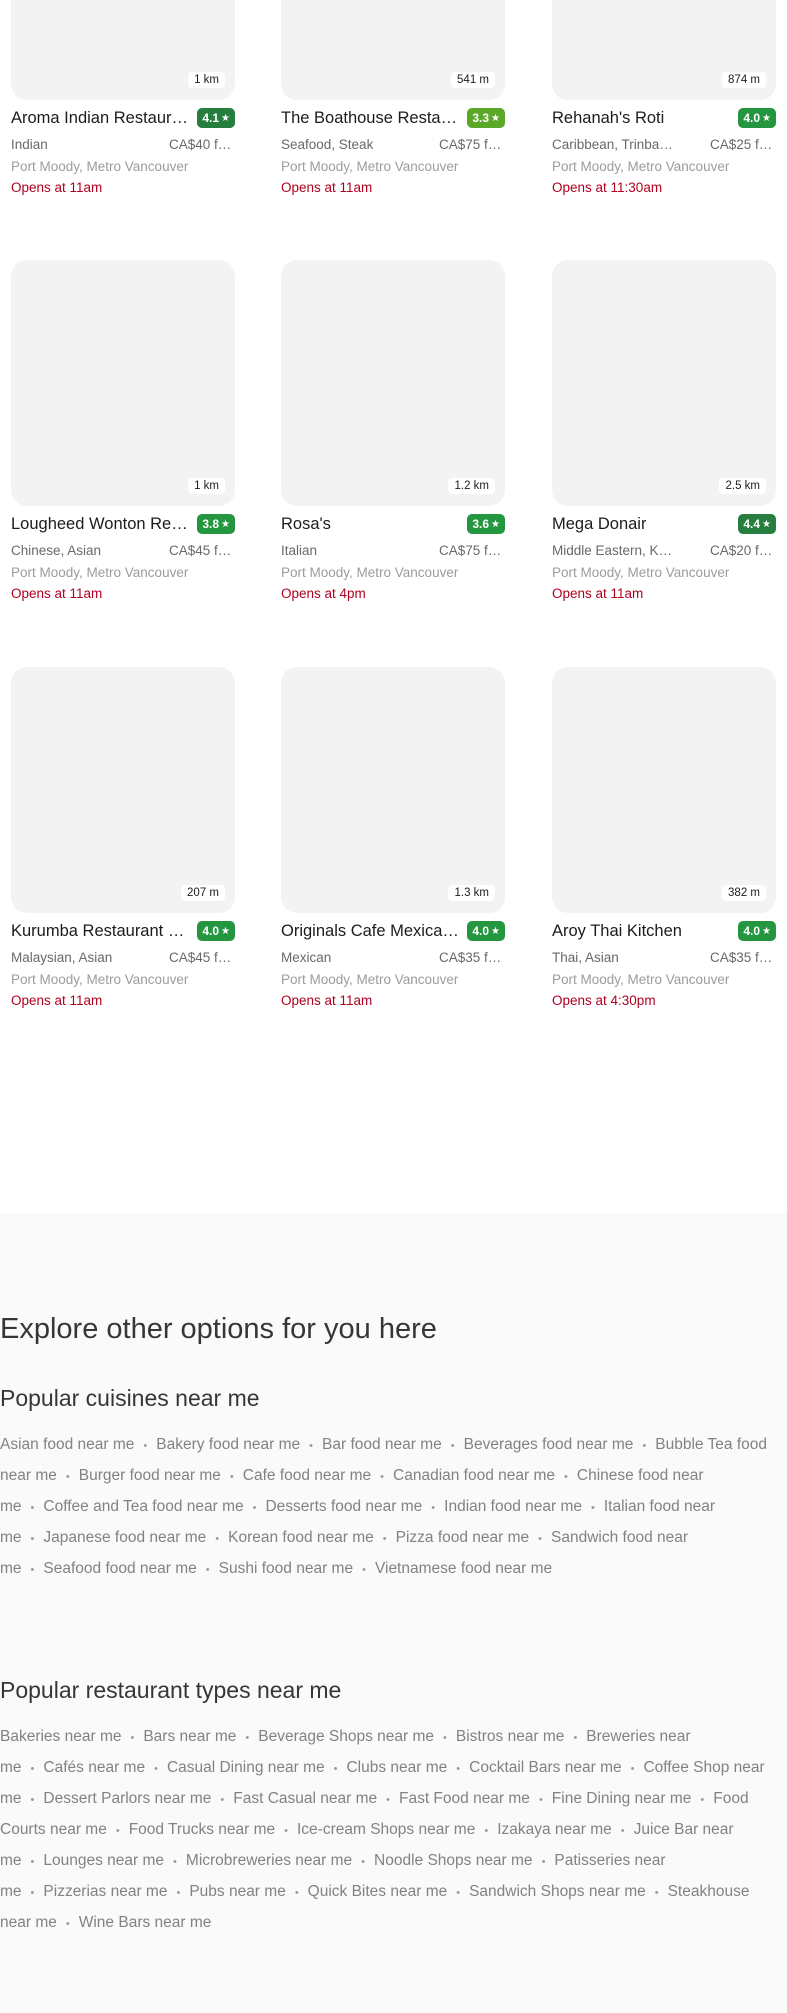  I want to click on restaurant-name: The Boathouse Restaurant, so click(370, 118).